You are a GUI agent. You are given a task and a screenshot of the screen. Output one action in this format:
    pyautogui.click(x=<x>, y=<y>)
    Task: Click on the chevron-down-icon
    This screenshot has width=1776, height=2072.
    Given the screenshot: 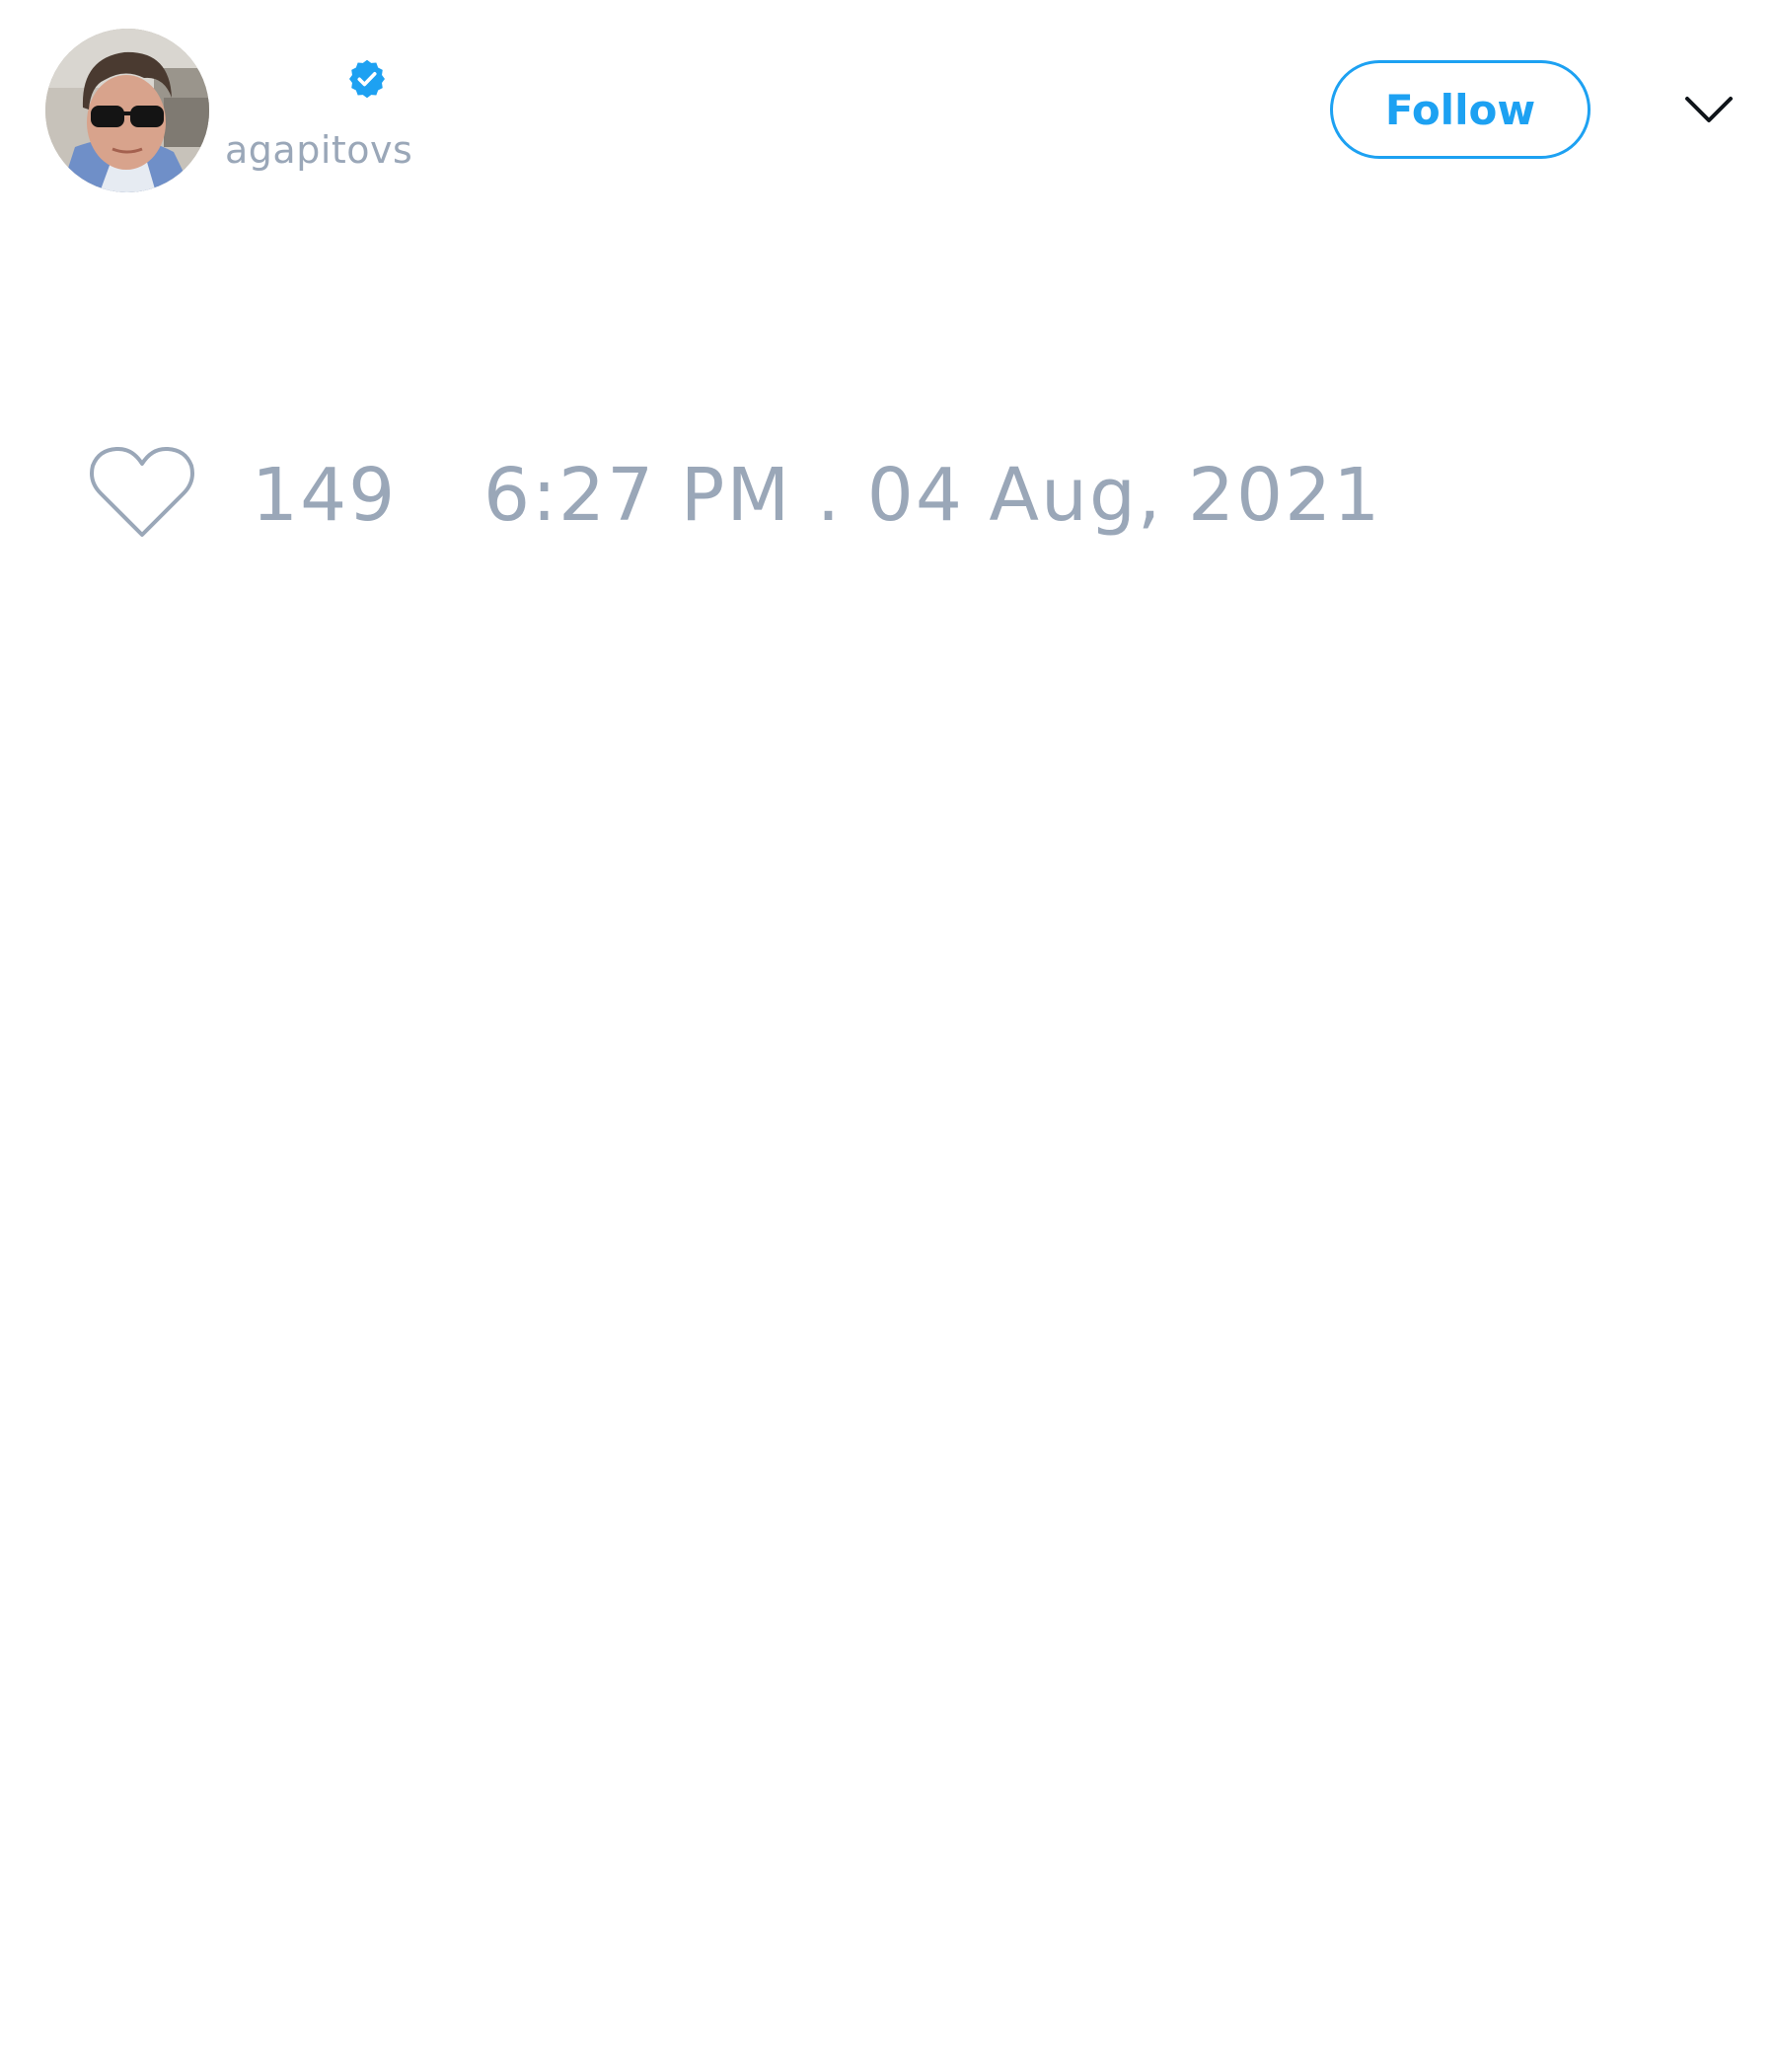 What is the action you would take?
    pyautogui.click(x=1709, y=110)
    